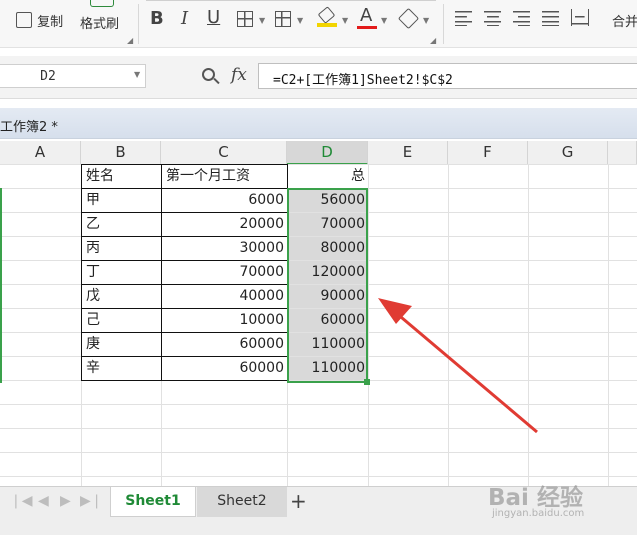 Image resolution: width=637 pixels, height=535 pixels. Describe the element at coordinates (153, 502) in the screenshot. I see `sheet-tab-sheet1: Sheet1` at that location.